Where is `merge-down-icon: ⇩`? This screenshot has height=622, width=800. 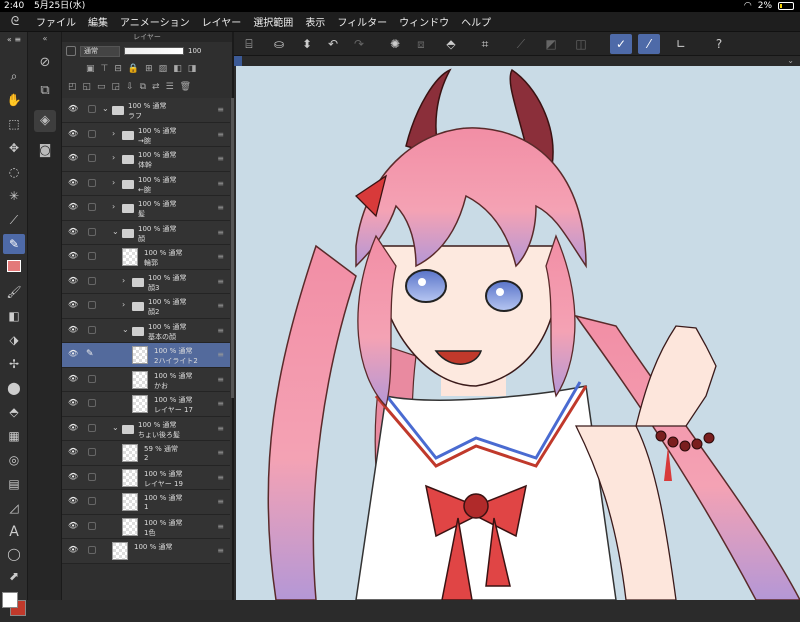 merge-down-icon: ⇩ is located at coordinates (130, 87).